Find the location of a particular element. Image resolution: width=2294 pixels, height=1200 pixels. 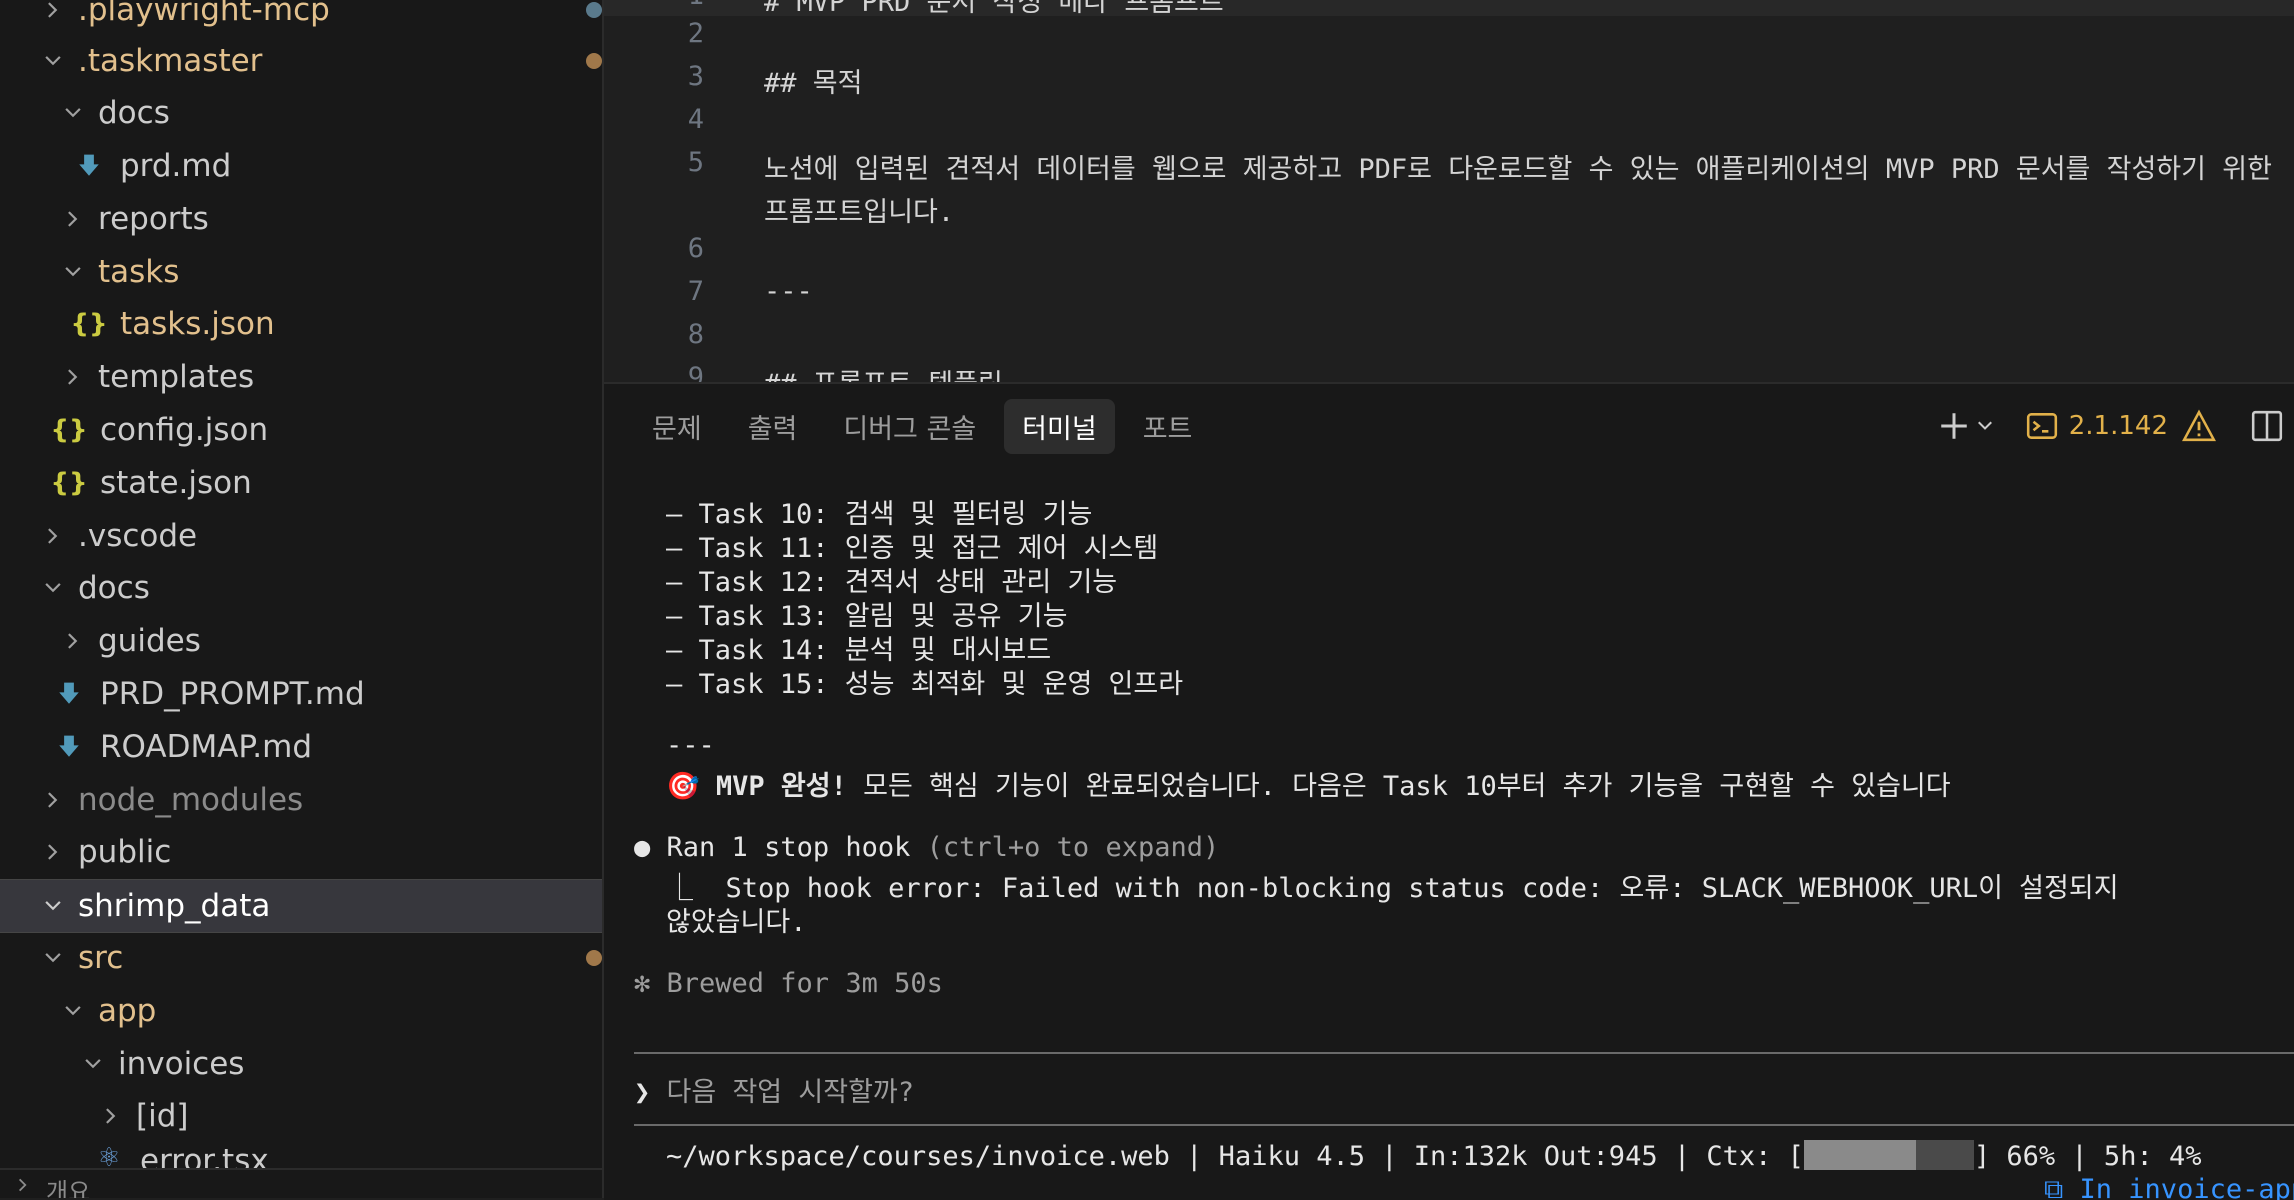

tree-folder-invoices: invoices is located at coordinates (301, 1064).